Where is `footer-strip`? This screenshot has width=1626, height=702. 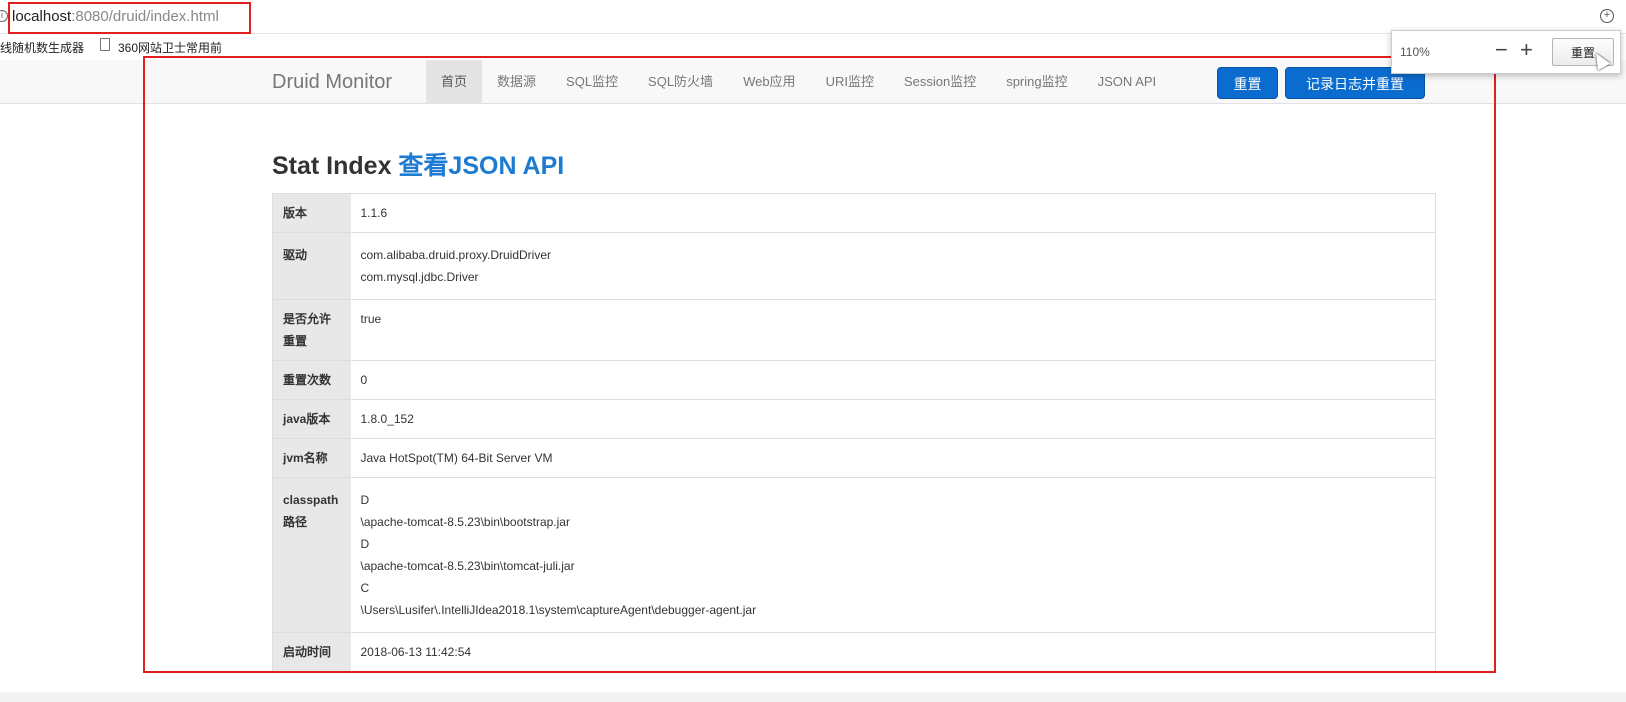
footer-strip is located at coordinates (813, 697).